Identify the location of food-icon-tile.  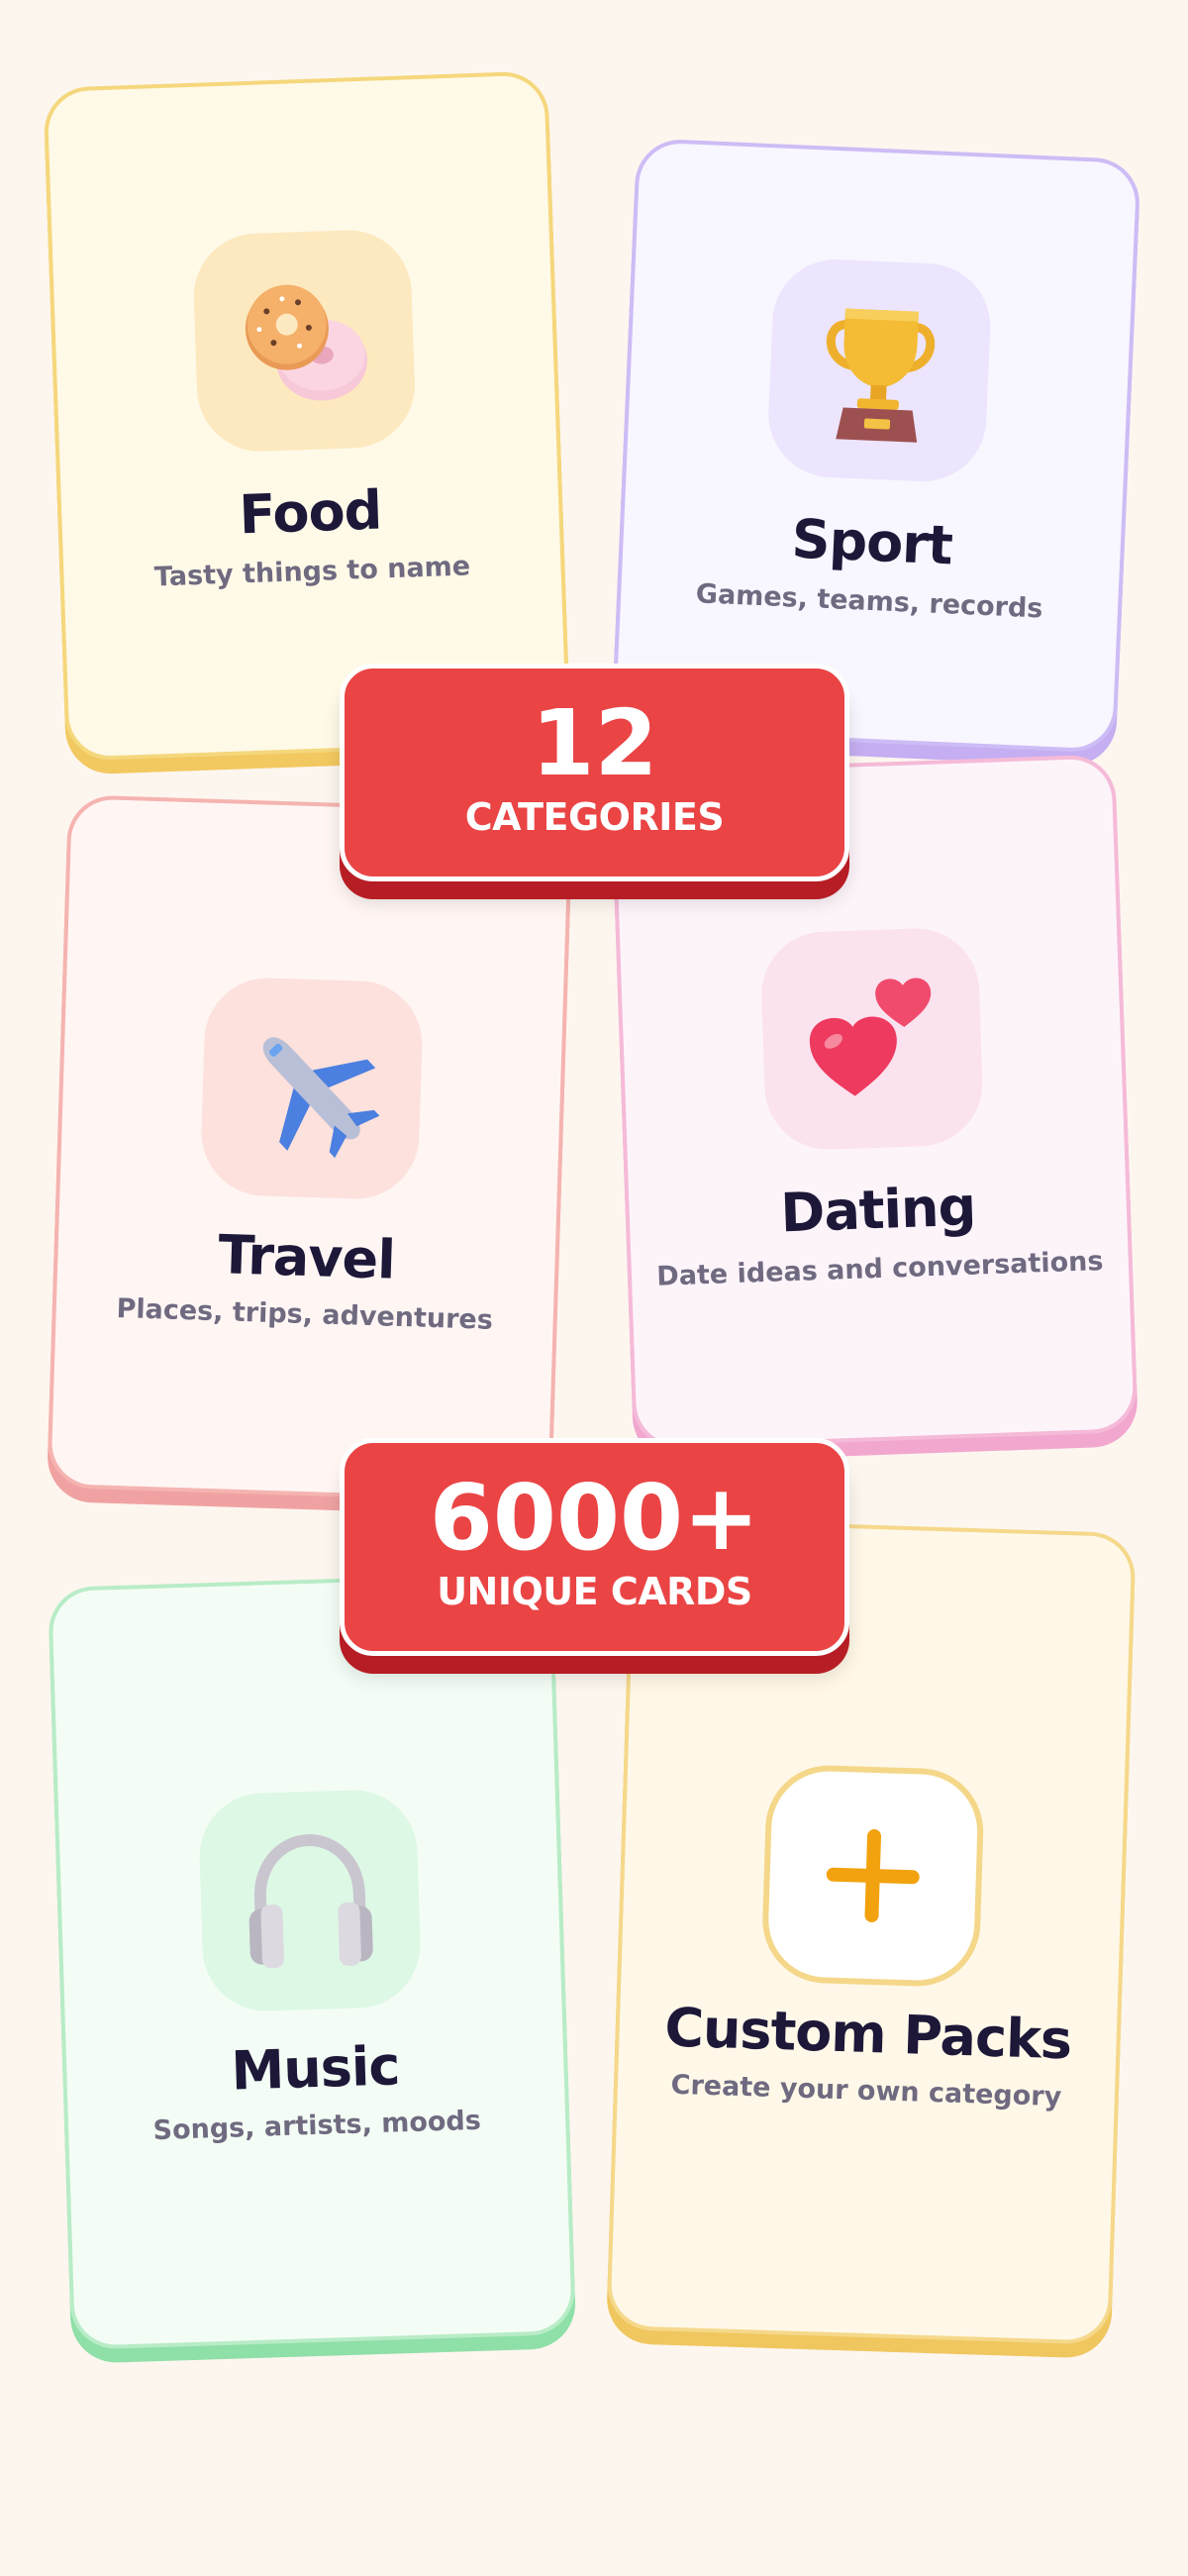
(305, 341).